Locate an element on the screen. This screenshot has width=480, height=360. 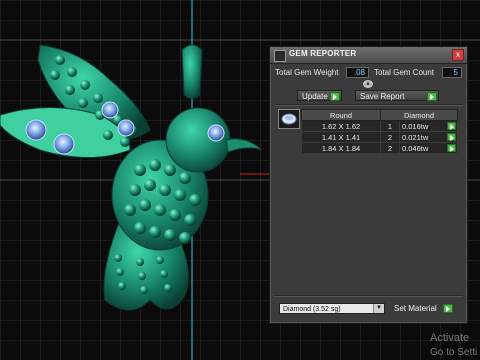
gem-weight-value: 0.016tw is located at coordinates (415, 126).